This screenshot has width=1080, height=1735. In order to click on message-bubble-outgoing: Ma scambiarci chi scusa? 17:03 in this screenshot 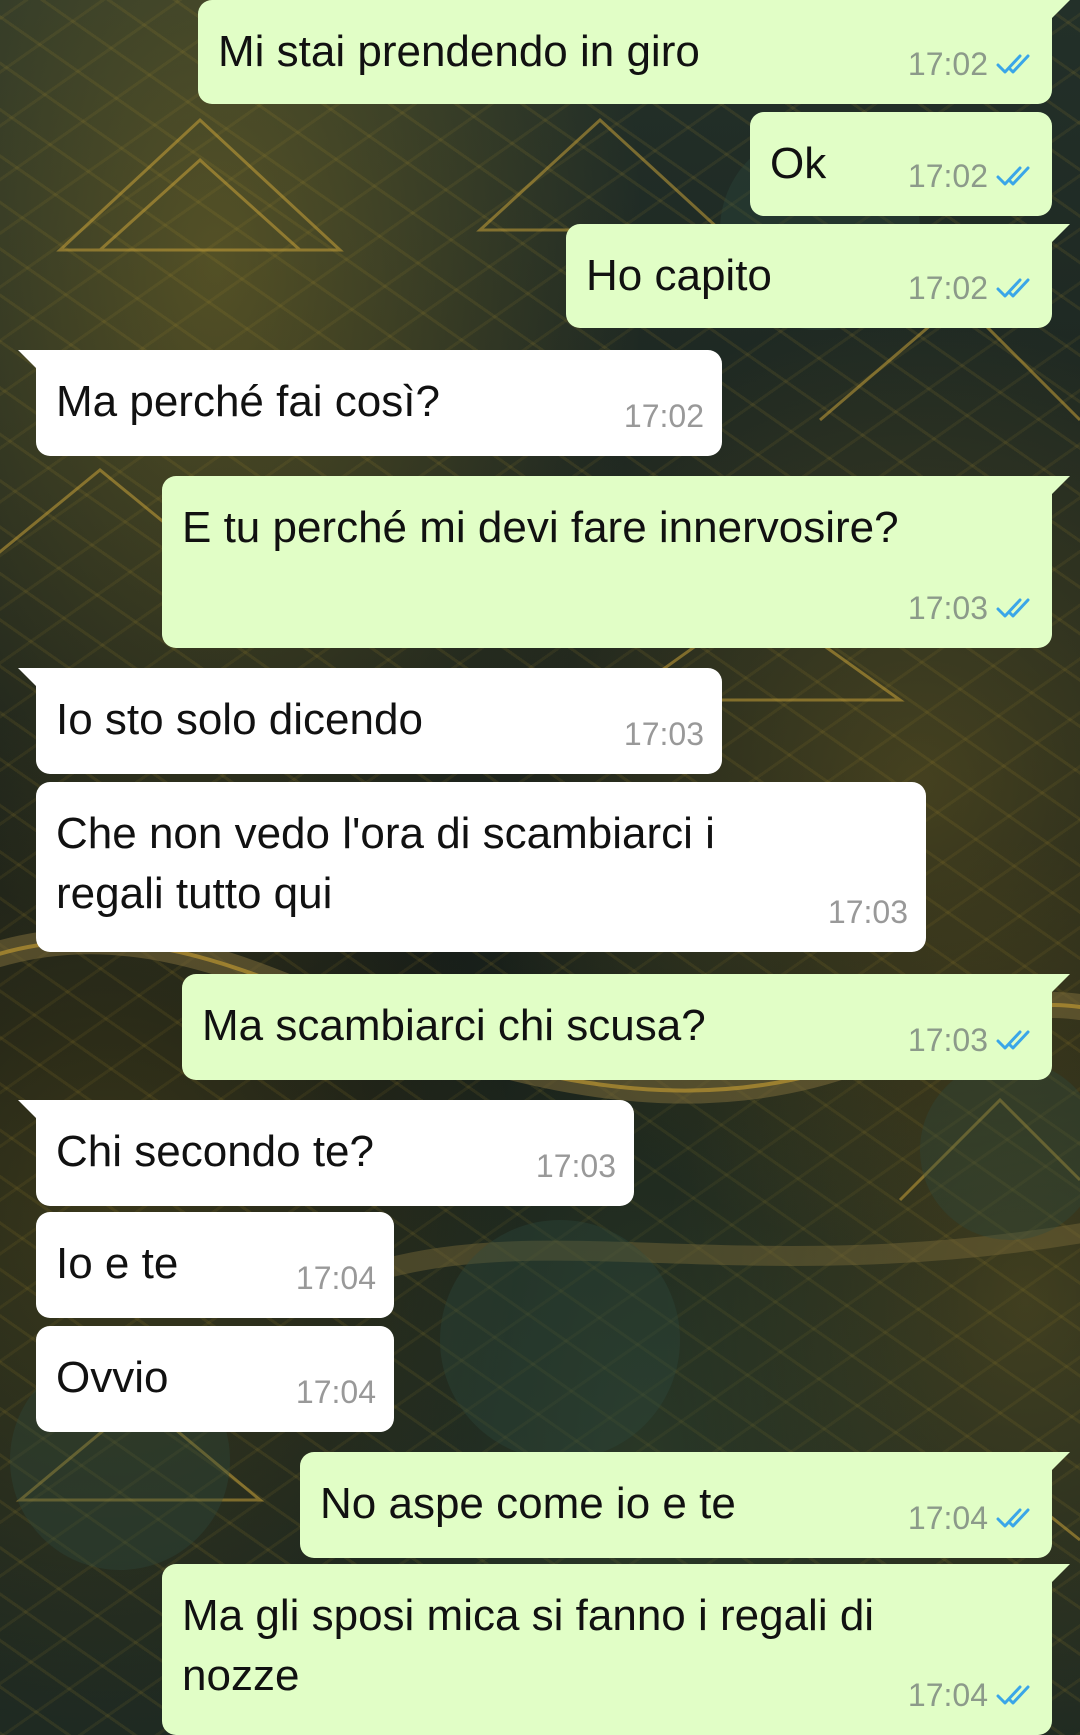, I will do `click(626, 1027)`.